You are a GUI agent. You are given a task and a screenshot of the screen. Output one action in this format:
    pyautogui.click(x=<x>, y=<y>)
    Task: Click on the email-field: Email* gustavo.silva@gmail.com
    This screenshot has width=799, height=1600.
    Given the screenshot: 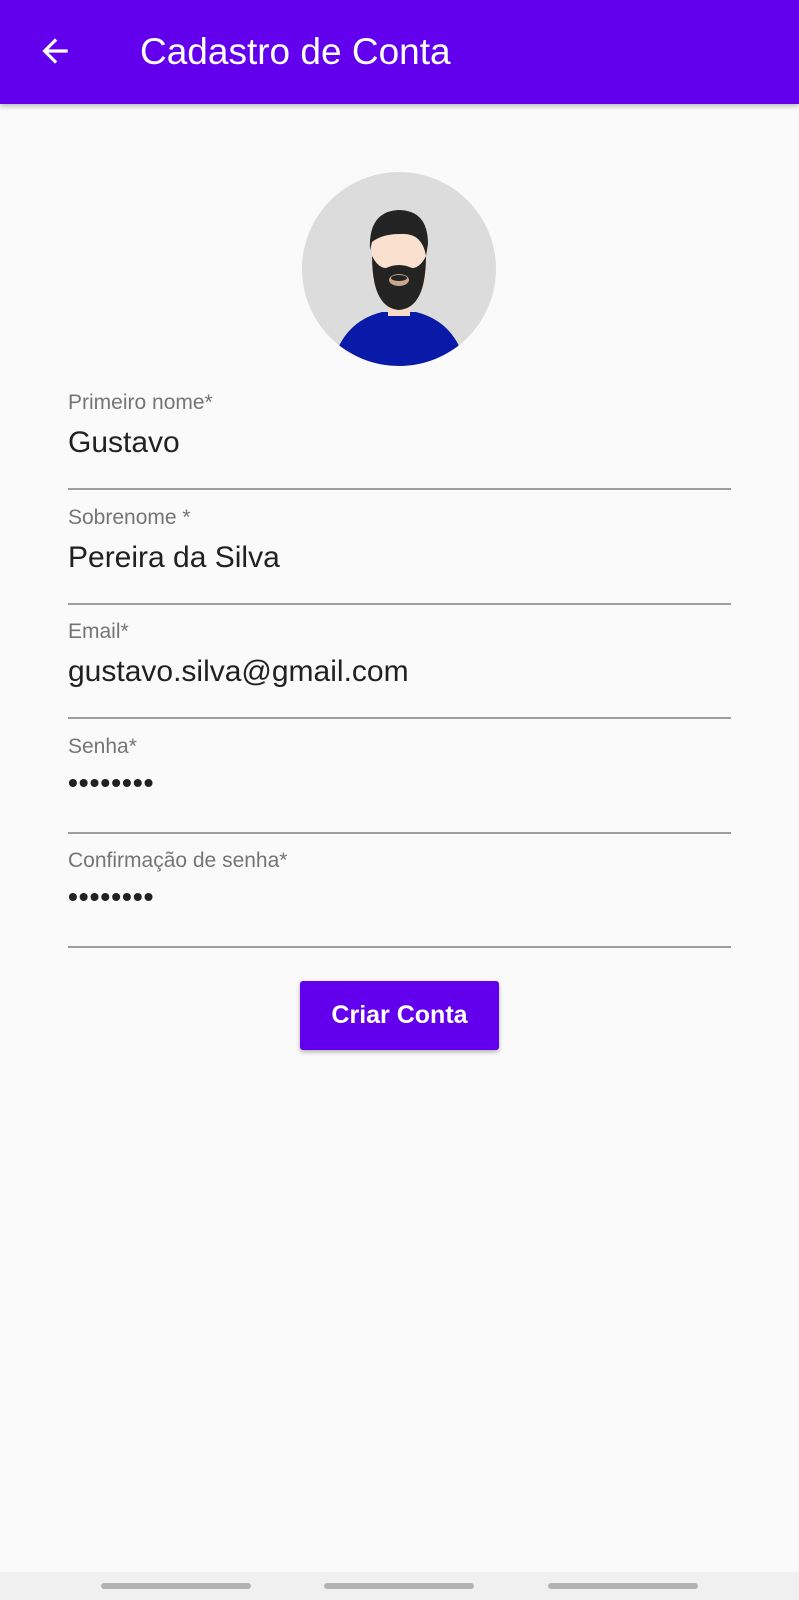 What is the action you would take?
    pyautogui.click(x=399, y=669)
    